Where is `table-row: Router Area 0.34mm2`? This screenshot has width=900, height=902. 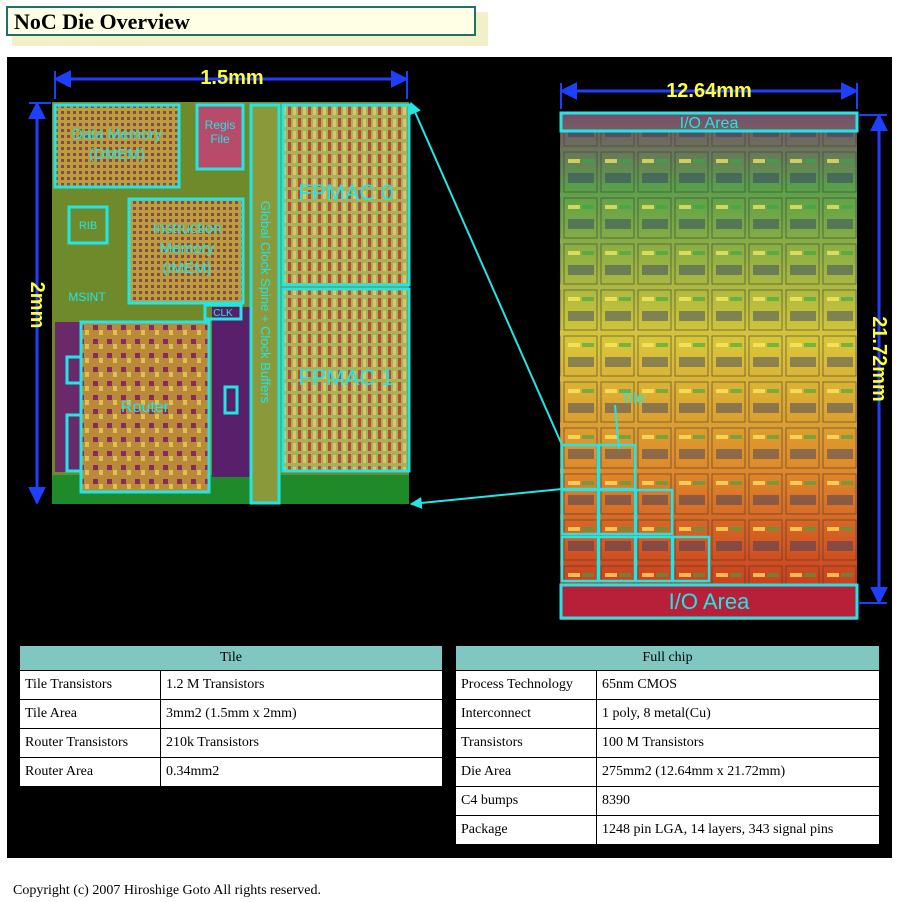
table-row: Router Area 0.34mm2 is located at coordinates (231, 772).